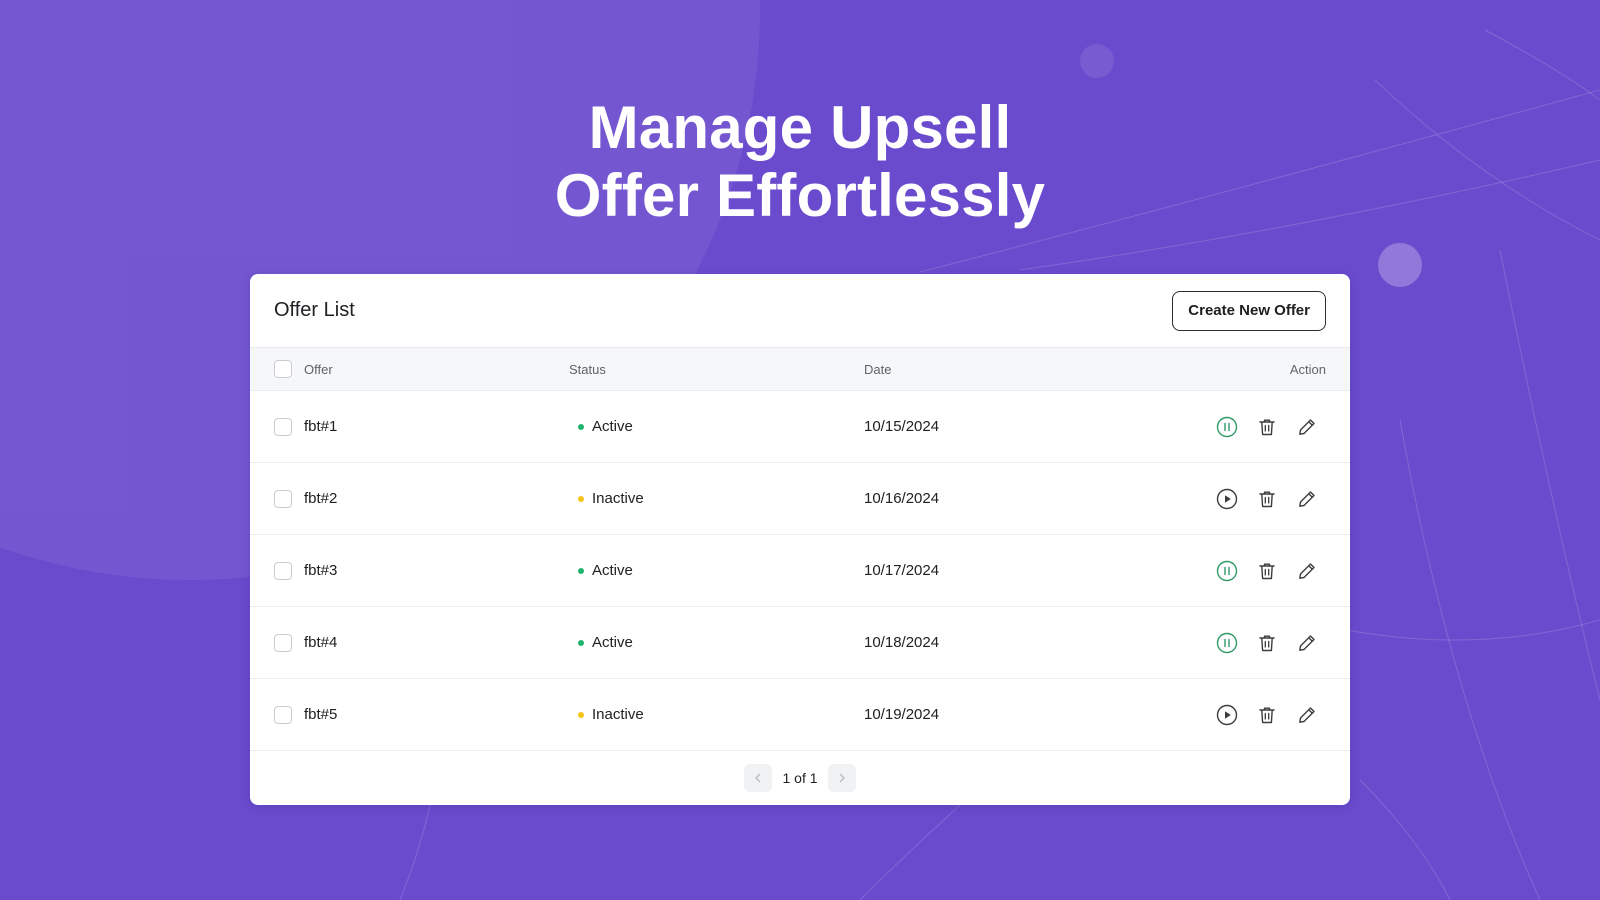 The width and height of the screenshot is (1600, 900). I want to click on select-all-checkbox, so click(283, 369).